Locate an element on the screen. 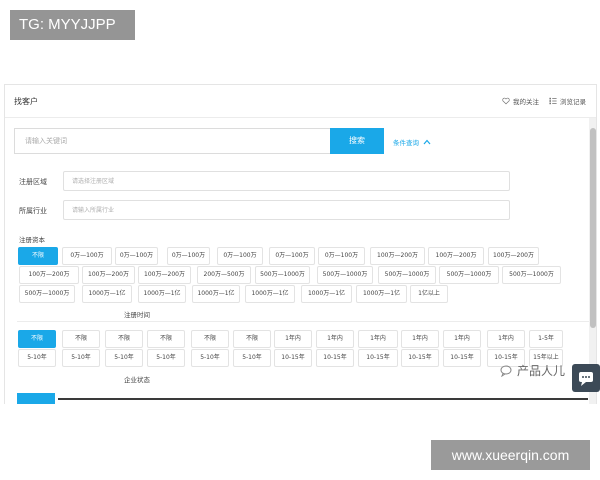 This screenshot has height=480, width=600. panel-header: 找客户 我的关注 浏览记录 is located at coordinates (300, 101).